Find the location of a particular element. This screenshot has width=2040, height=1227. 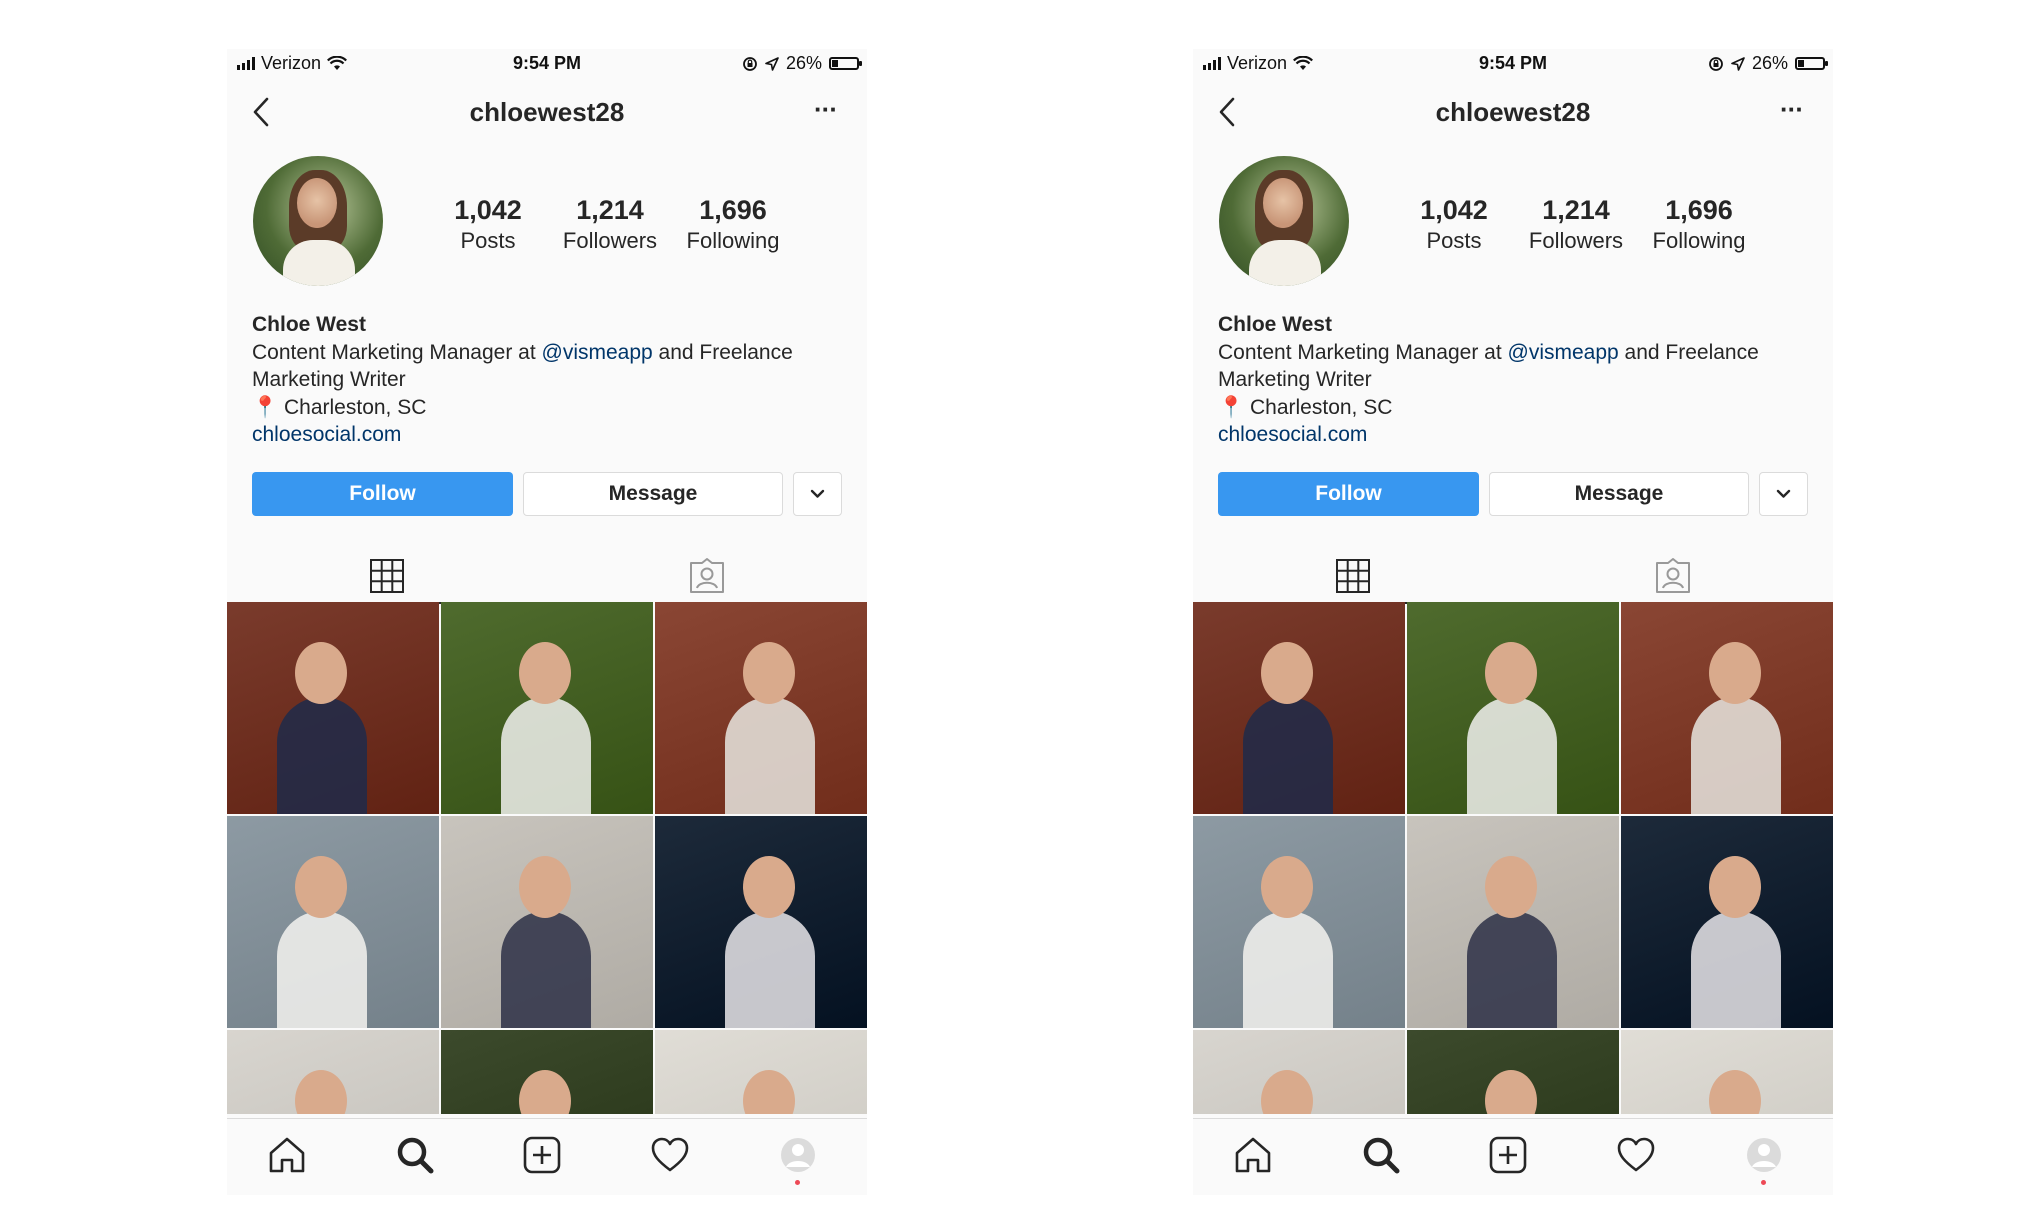

profile-actions: Follow Message is located at coordinates (547, 494).